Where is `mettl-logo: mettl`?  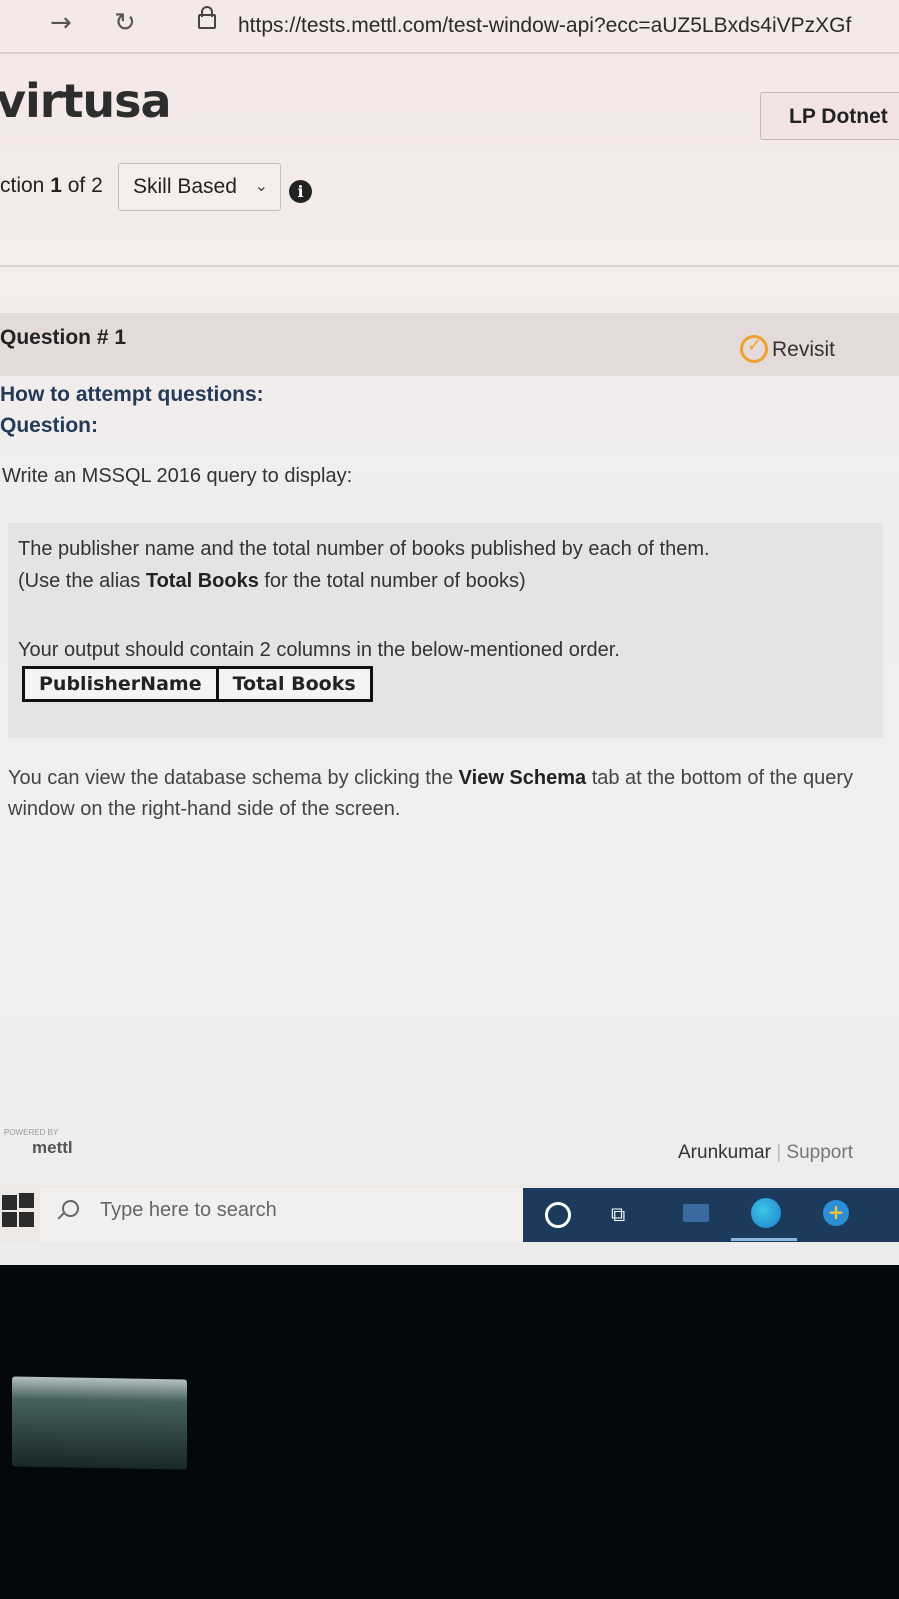
mettl-logo: mettl is located at coordinates (52, 1147).